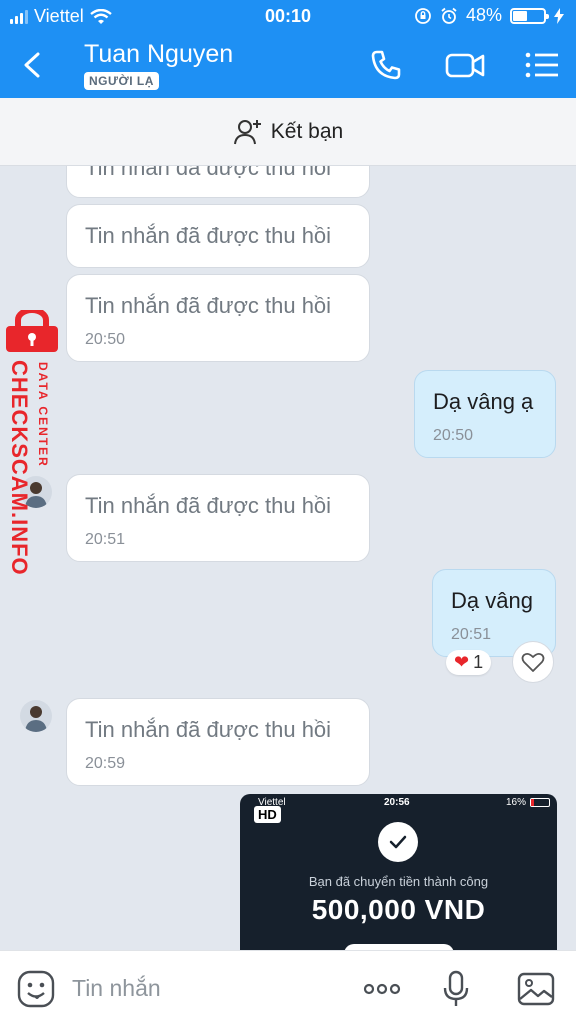 The width and height of the screenshot is (576, 1024). What do you see at coordinates (105, 763) in the screenshot?
I see `message-time: 20:59` at bounding box center [105, 763].